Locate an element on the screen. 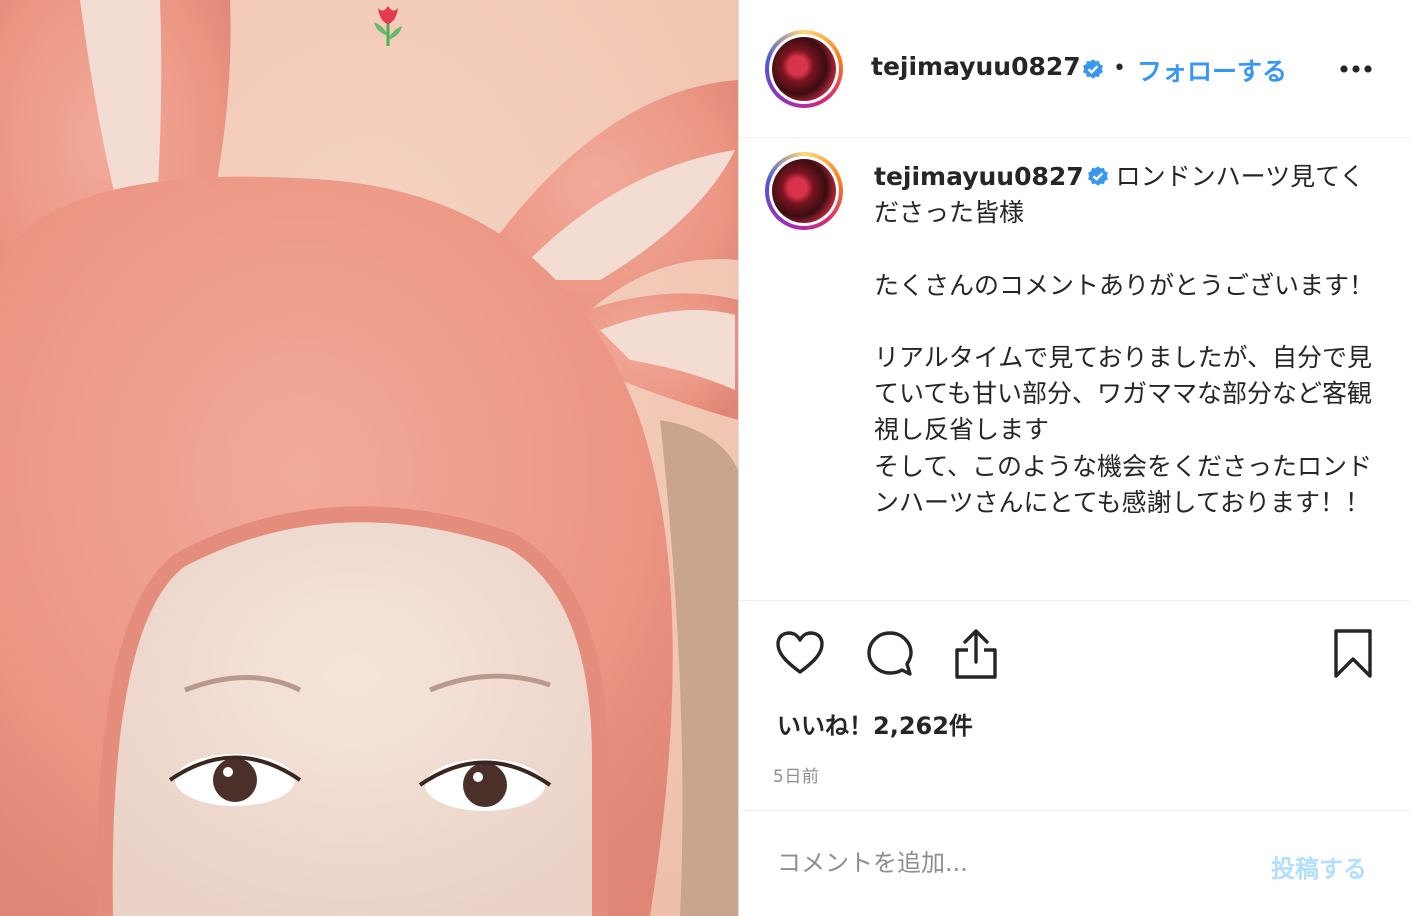 The width and height of the screenshot is (1410, 916). post-header: tejimayuu0827 • フォローする is located at coordinates (1074, 69).